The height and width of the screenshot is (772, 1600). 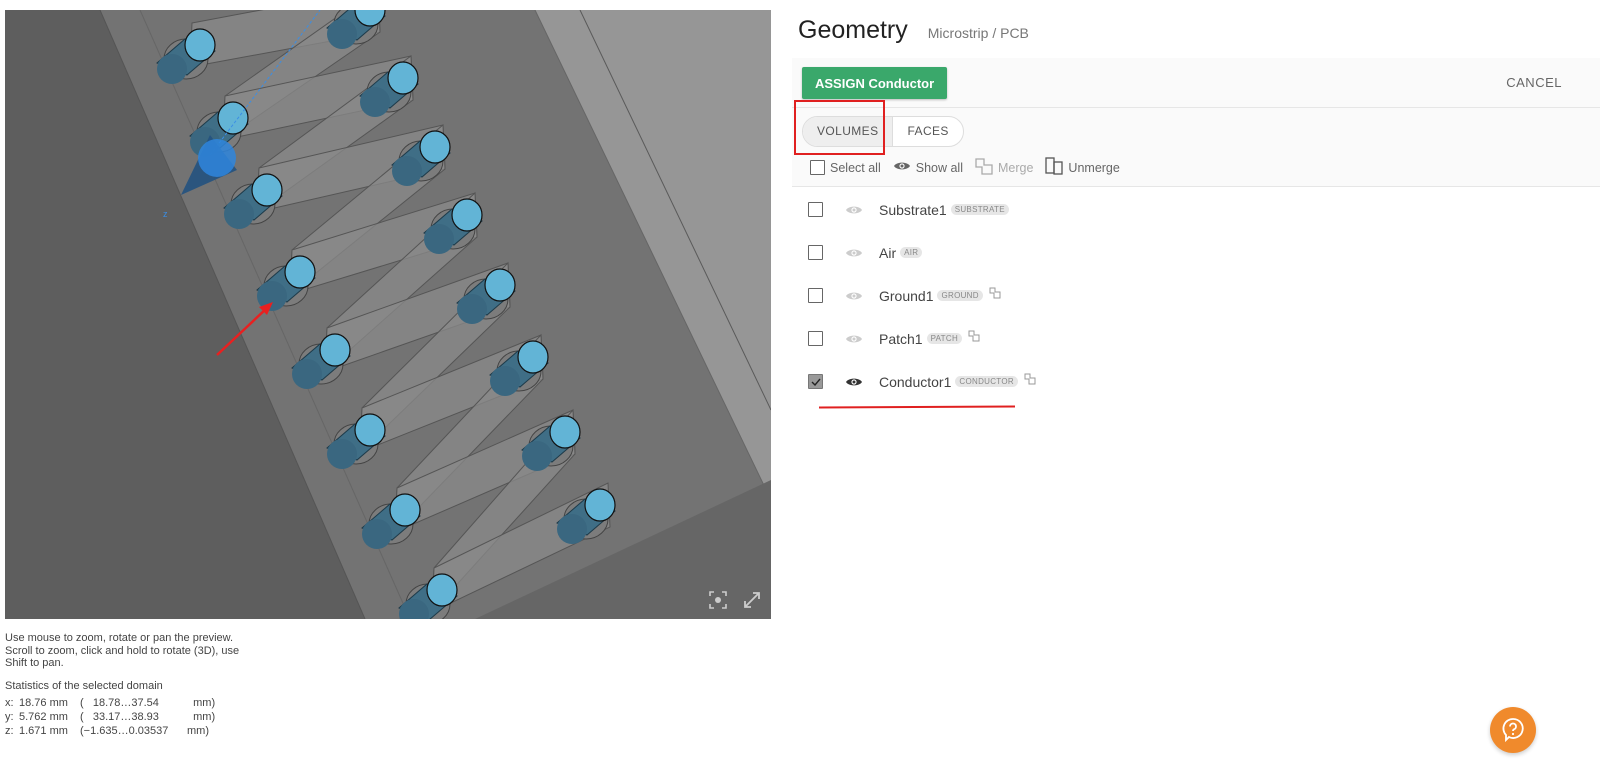 I want to click on volume-name: Patch1, so click(x=901, y=338).